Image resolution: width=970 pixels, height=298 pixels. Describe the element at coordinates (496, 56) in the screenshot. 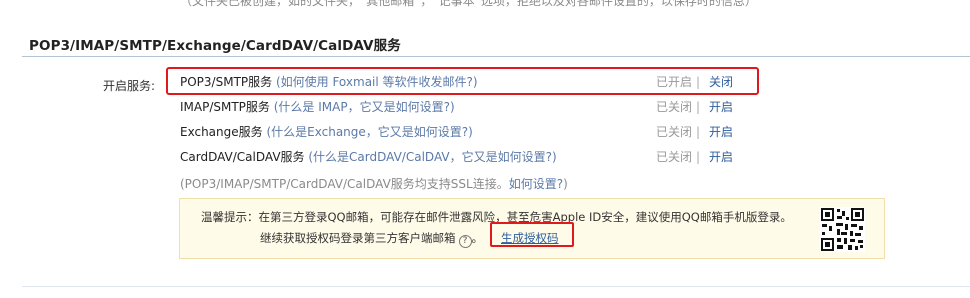

I see `section-divider` at that location.